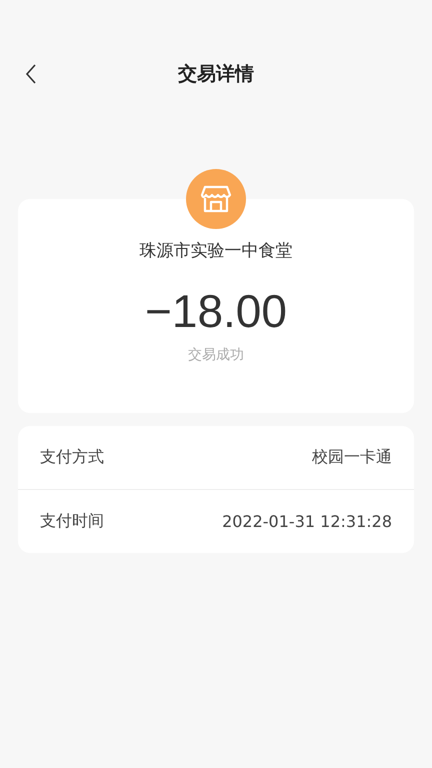  I want to click on detail-value: 校园一卡通, so click(352, 457).